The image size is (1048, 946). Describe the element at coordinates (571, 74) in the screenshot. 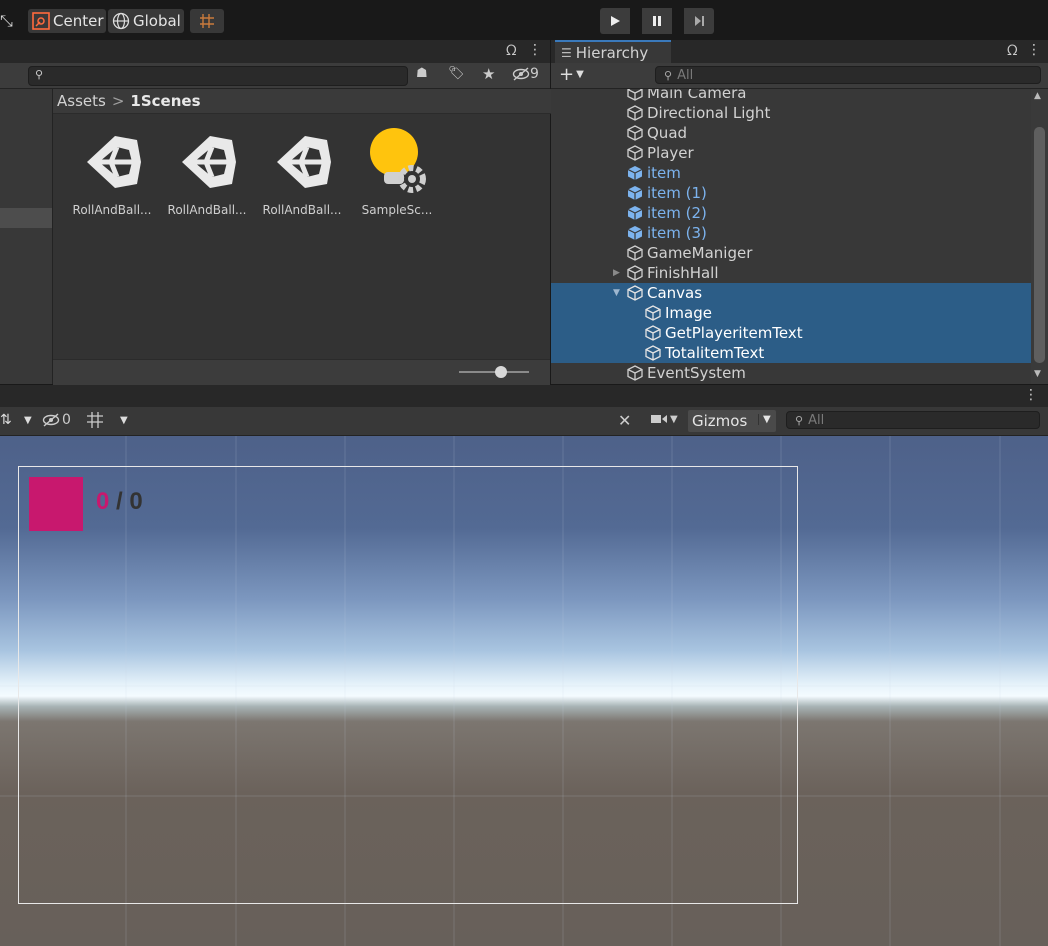

I see `create-add-button: + ▼` at that location.